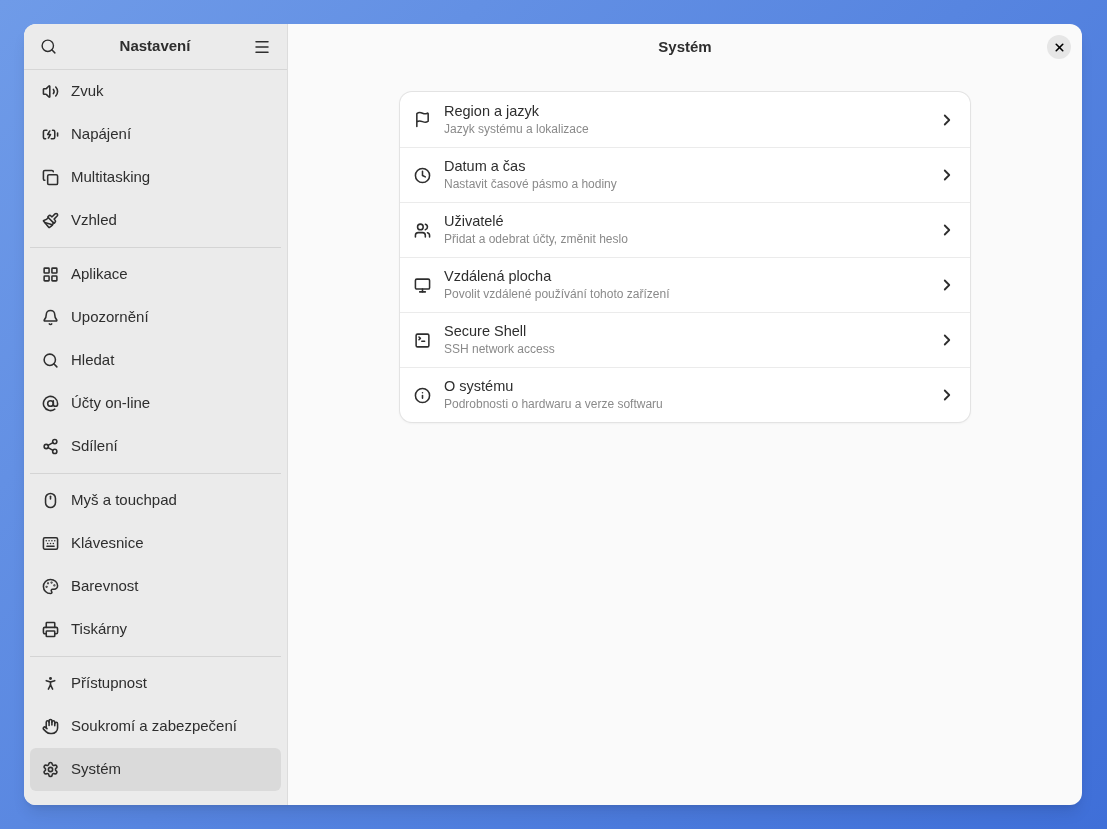 This screenshot has width=1107, height=829. What do you see at coordinates (155, 586) in the screenshot?
I see `sidebar-item: Barevnost` at bounding box center [155, 586].